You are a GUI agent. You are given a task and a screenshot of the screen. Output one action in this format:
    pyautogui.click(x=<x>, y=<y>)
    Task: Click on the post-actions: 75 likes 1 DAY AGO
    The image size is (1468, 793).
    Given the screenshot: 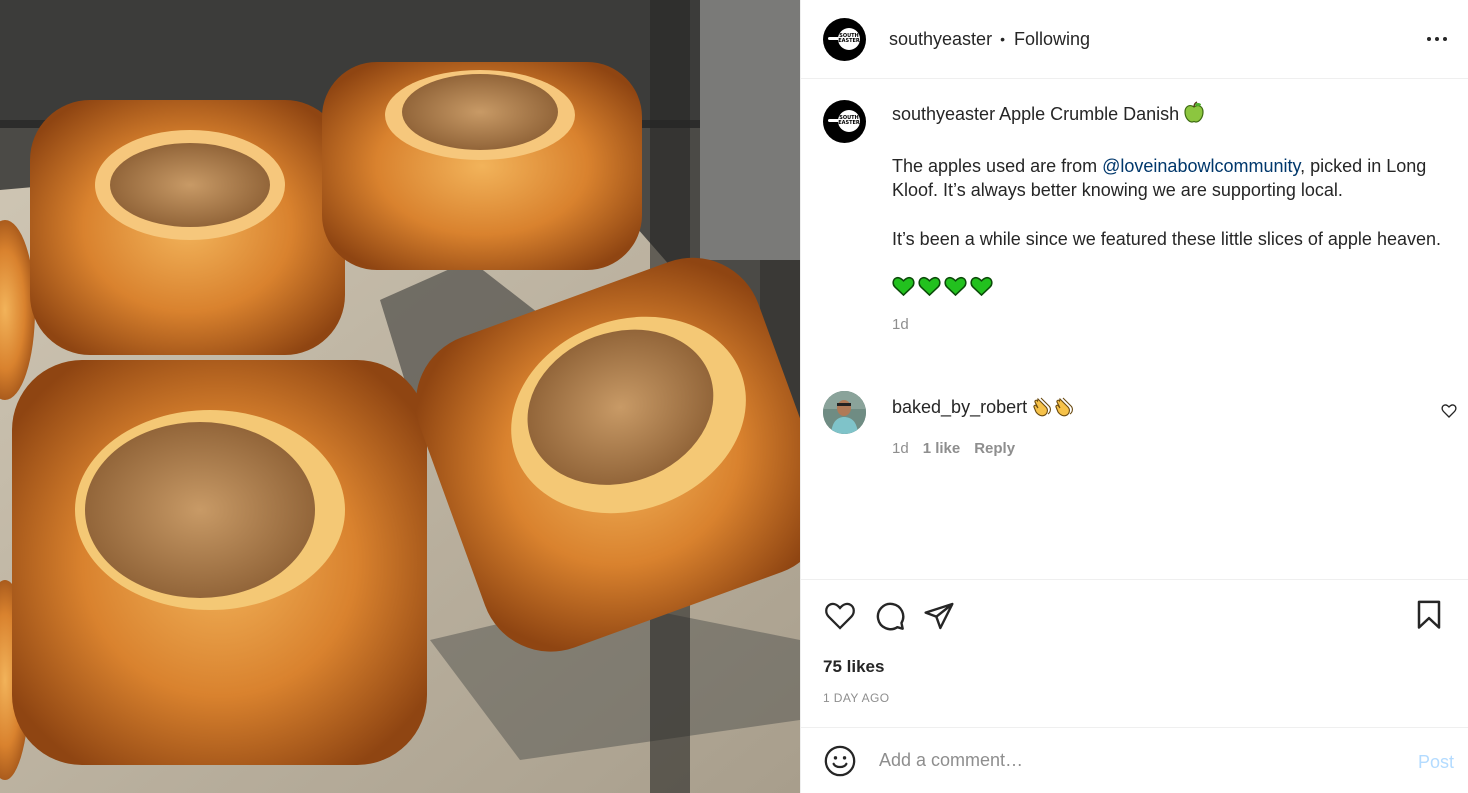 What is the action you would take?
    pyautogui.click(x=1134, y=653)
    